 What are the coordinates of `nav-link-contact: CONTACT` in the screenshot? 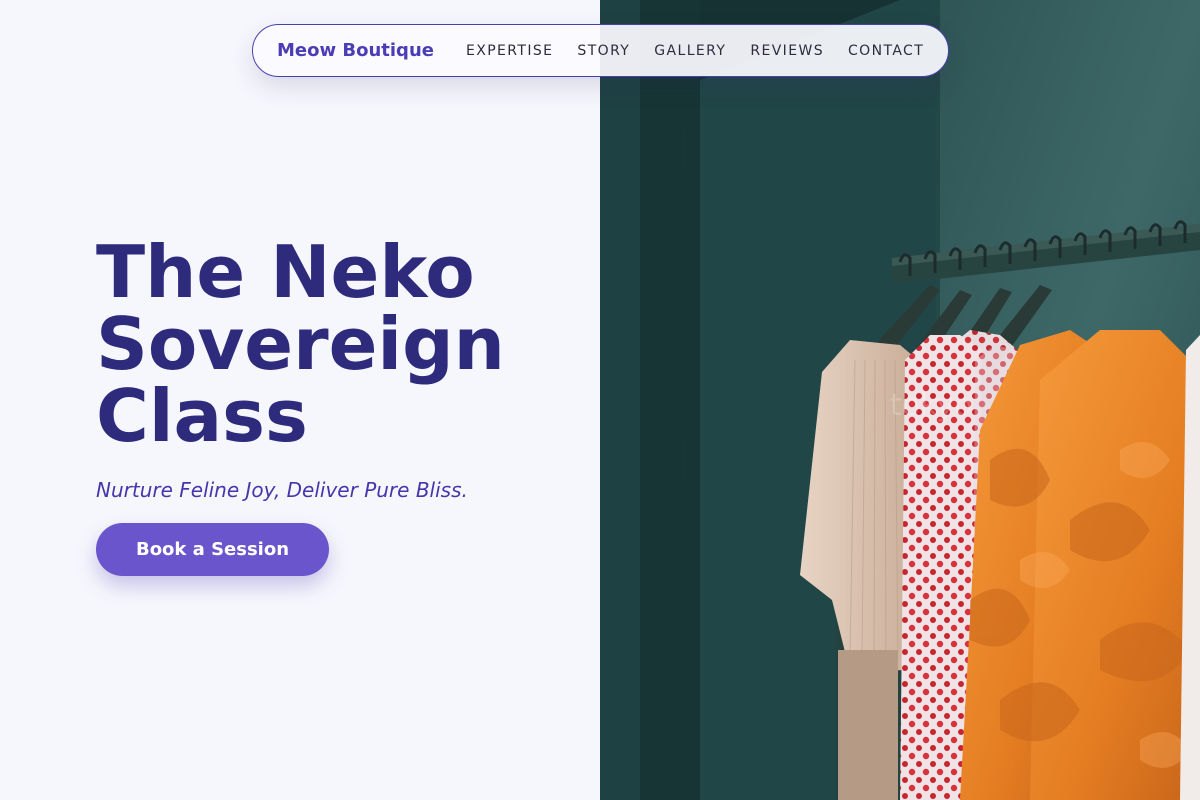 It's located at (886, 51).